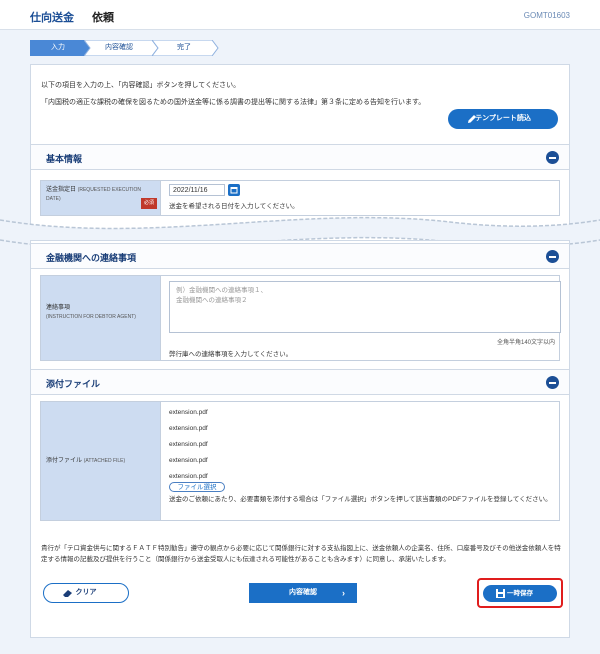  I want to click on instruction-placeholder-1: 例）金融機関への連絡事項１、, so click(221, 290).